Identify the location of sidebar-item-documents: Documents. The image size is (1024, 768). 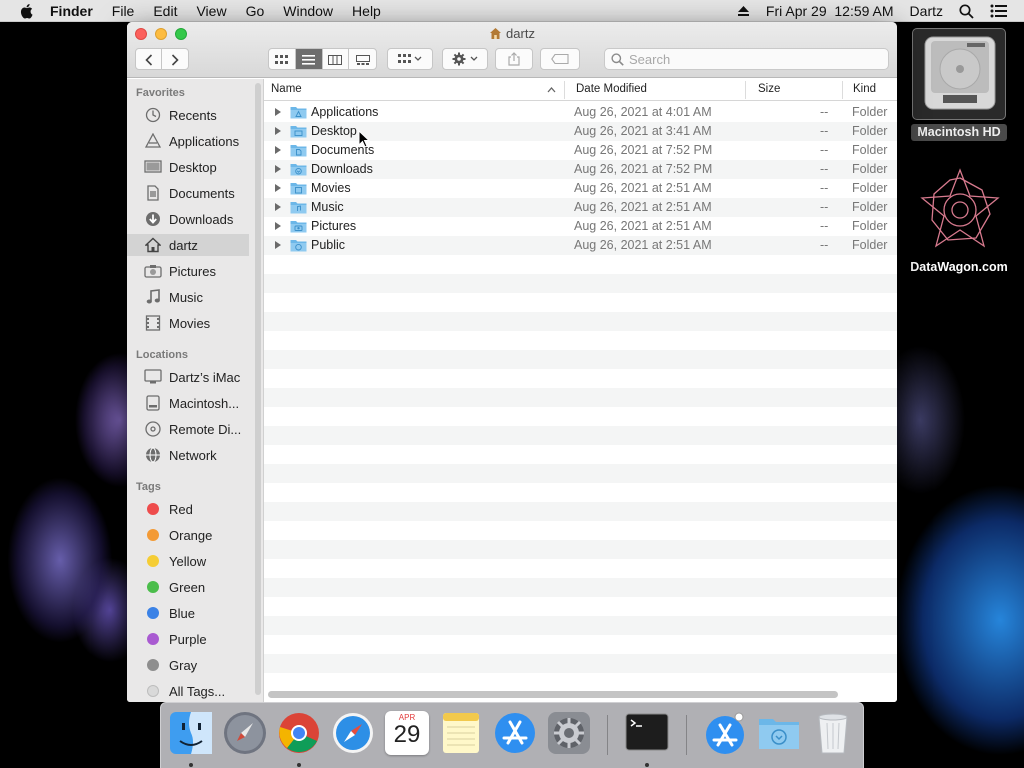
(188, 193).